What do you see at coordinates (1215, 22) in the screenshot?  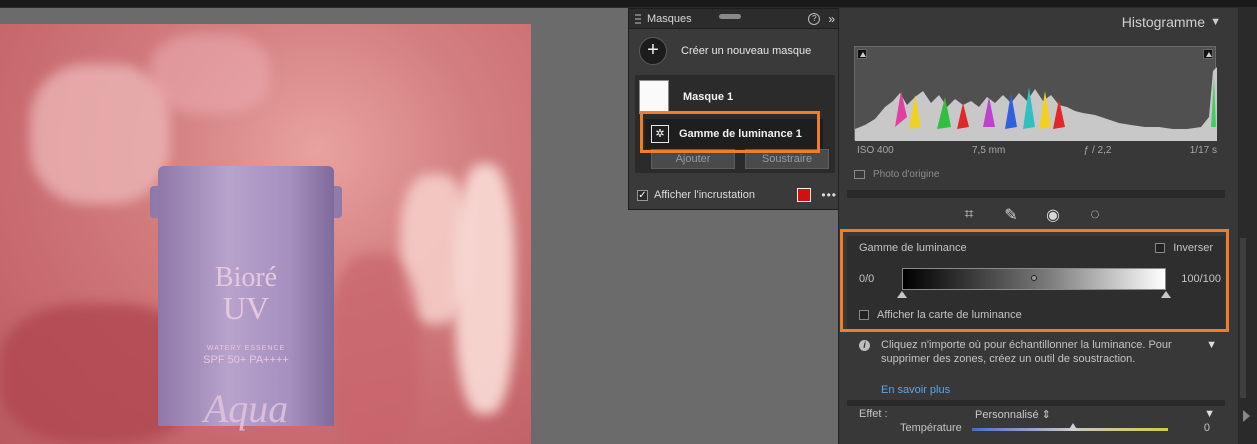 I see `histogram-collapse-icon: ▼` at bounding box center [1215, 22].